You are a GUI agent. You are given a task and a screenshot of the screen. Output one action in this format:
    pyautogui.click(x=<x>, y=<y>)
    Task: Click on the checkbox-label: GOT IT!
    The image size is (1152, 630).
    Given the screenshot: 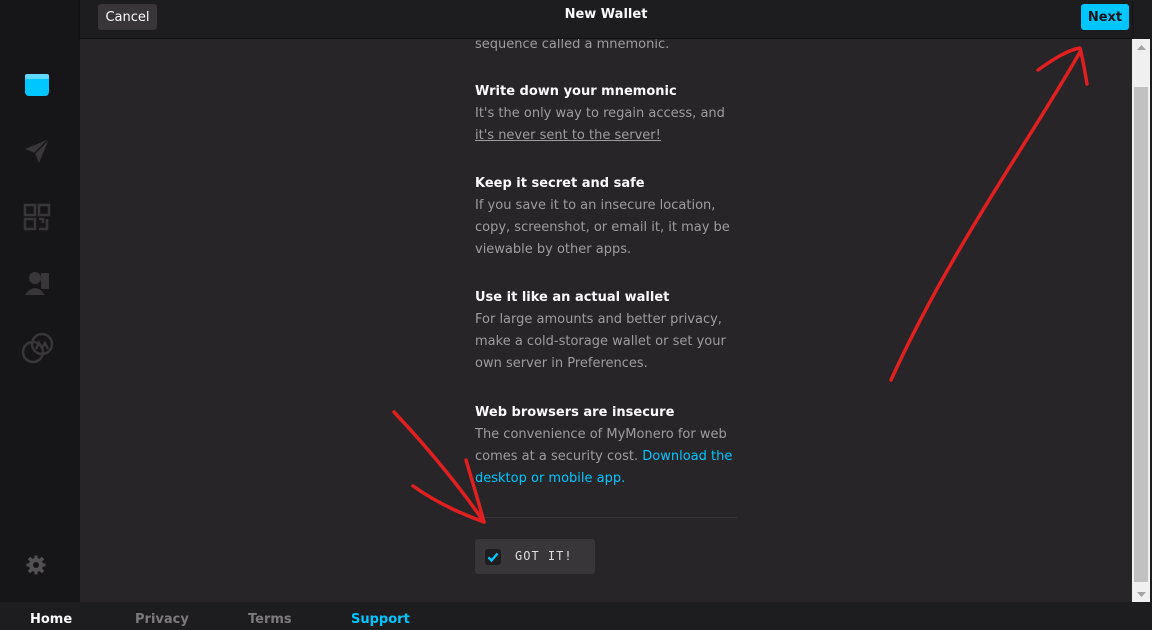 What is the action you would take?
    pyautogui.click(x=544, y=556)
    